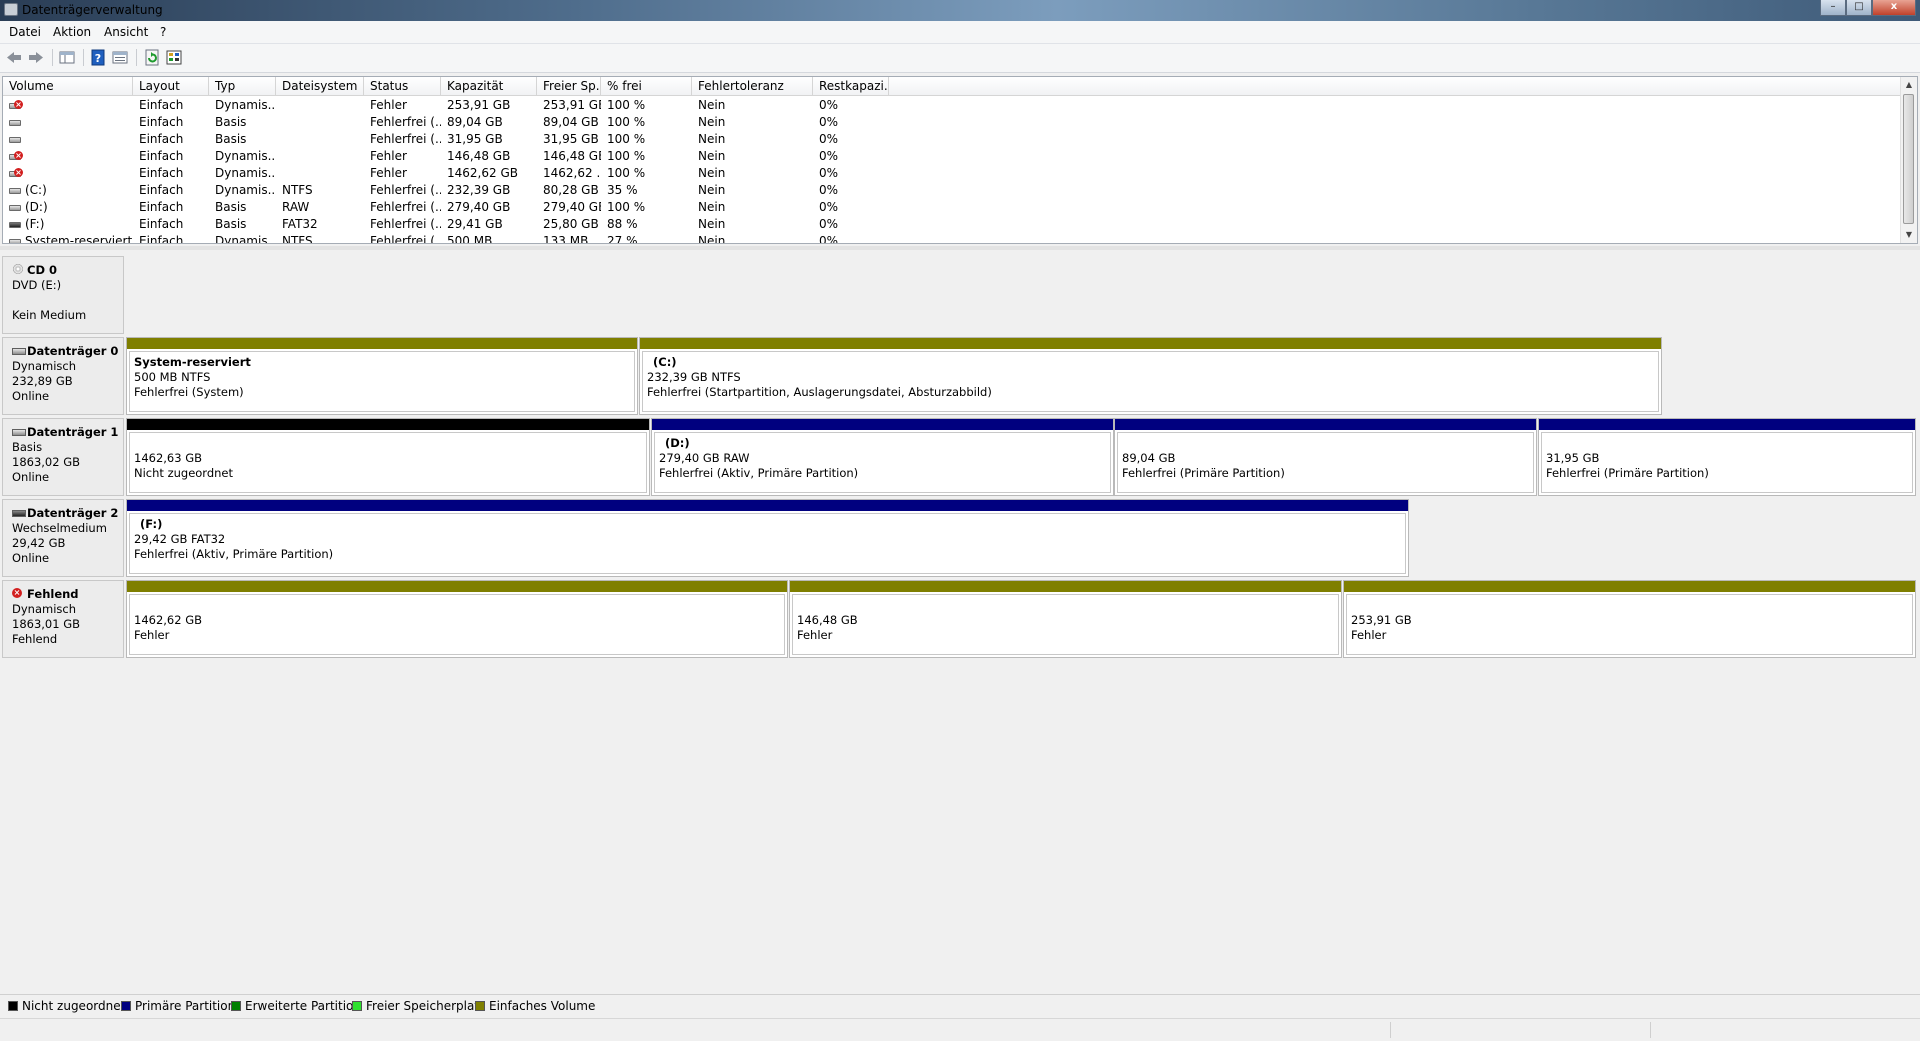  I want to click on partition: 146,48 GB Fehler, so click(1065, 619).